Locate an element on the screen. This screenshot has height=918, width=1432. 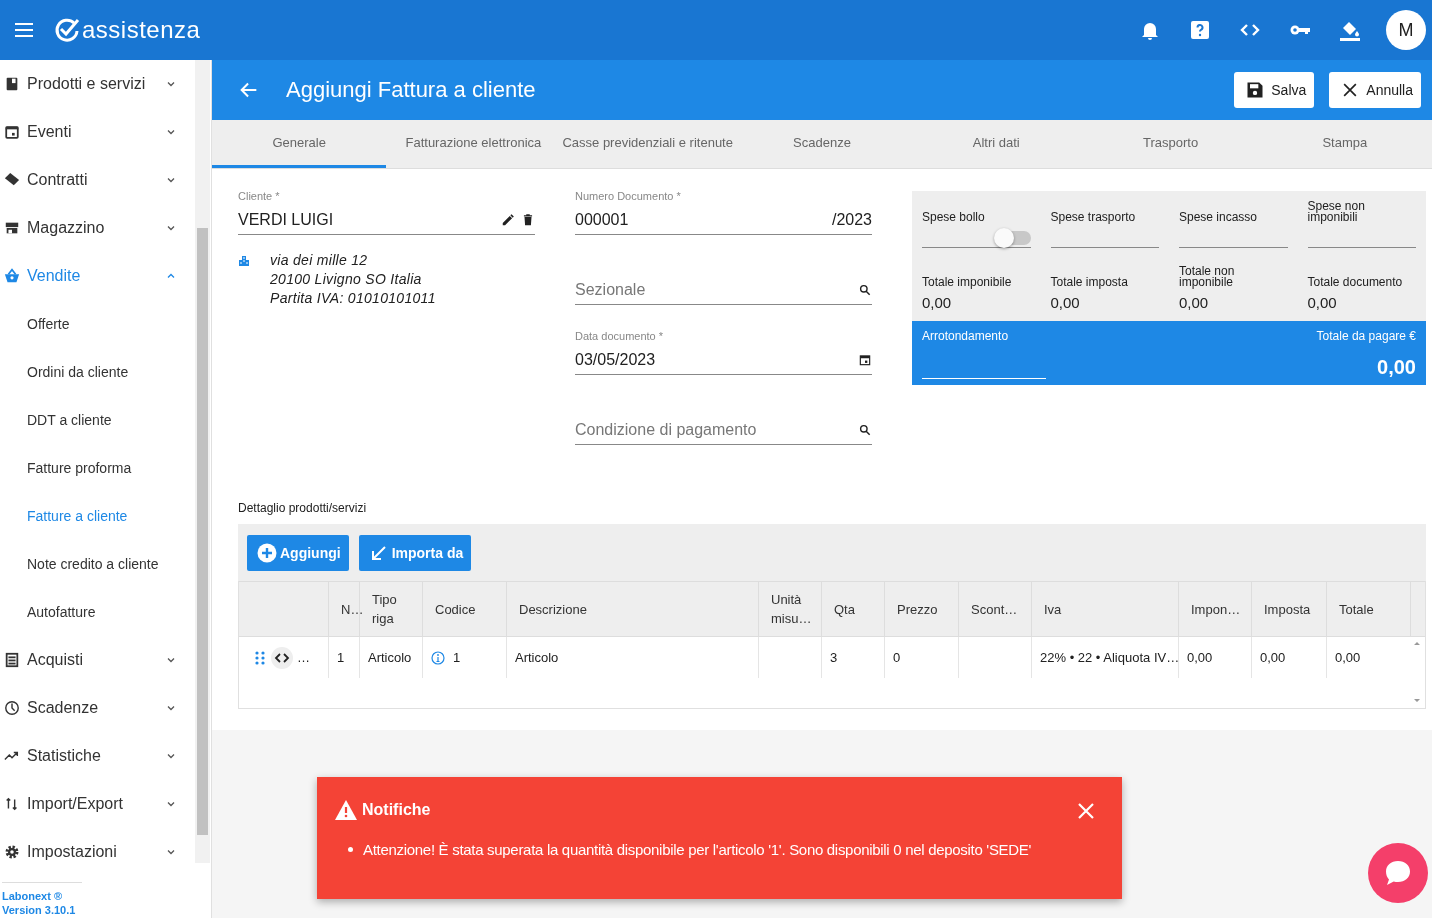
tab: Stampa is located at coordinates (1344, 144).